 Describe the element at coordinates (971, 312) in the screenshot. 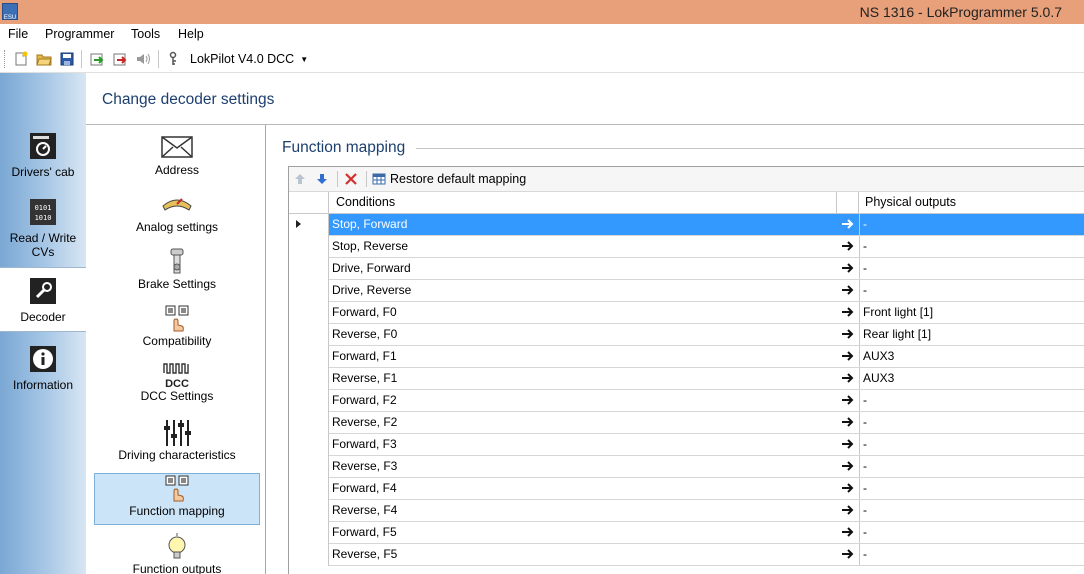

I see `physical-output-cell: Front light [1]` at that location.